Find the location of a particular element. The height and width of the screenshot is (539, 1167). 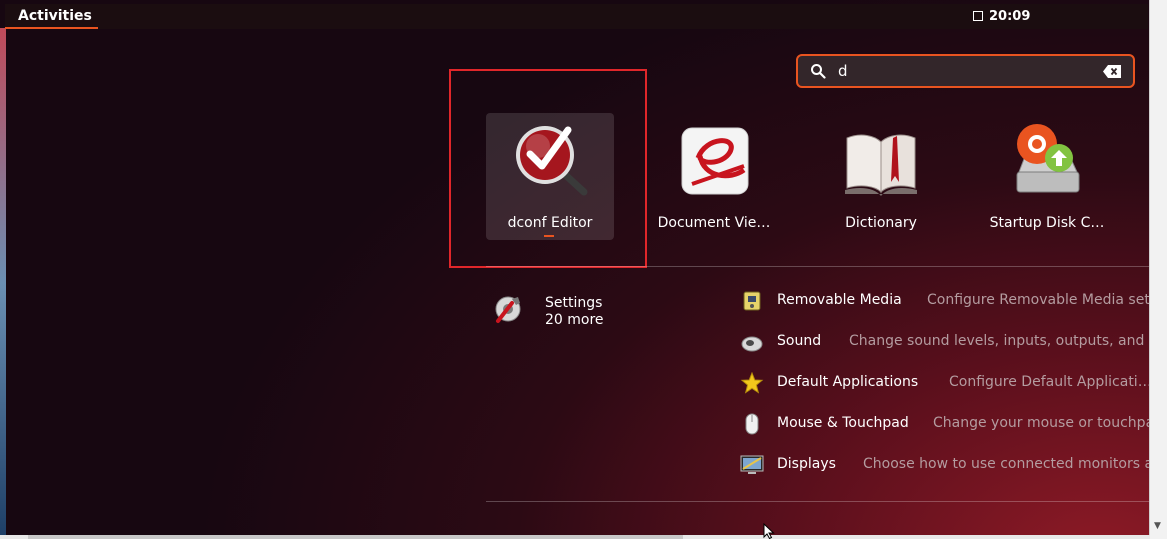

star-icon is located at coordinates (752, 383).